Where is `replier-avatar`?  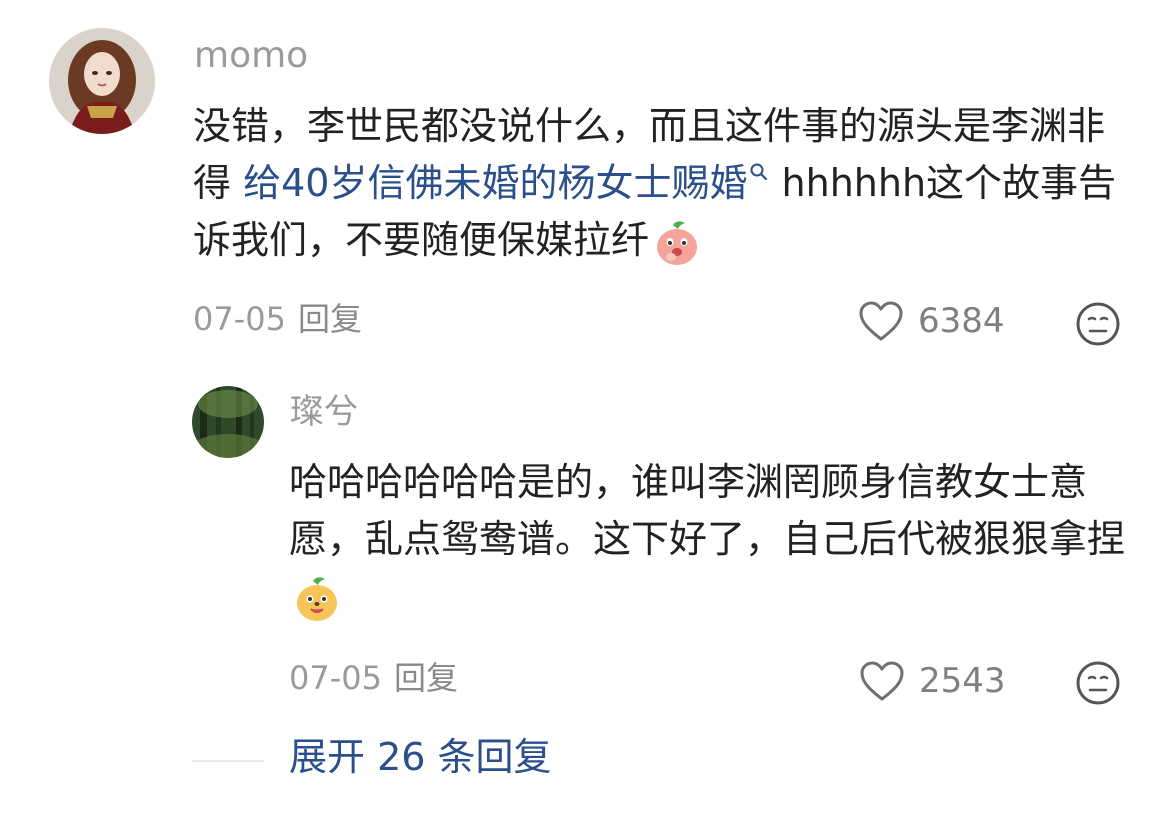
replier-avatar is located at coordinates (228, 422).